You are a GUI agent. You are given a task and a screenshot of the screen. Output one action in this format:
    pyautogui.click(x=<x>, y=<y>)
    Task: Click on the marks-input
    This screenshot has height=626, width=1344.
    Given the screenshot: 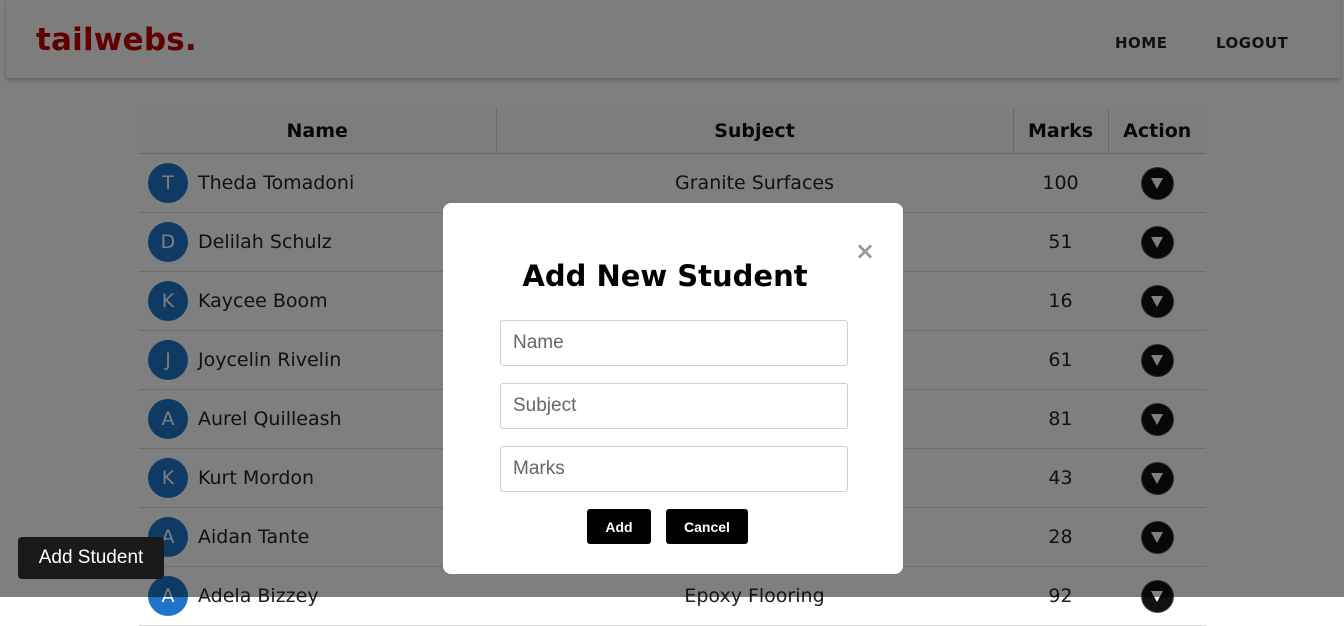 What is the action you would take?
    pyautogui.click(x=674, y=469)
    